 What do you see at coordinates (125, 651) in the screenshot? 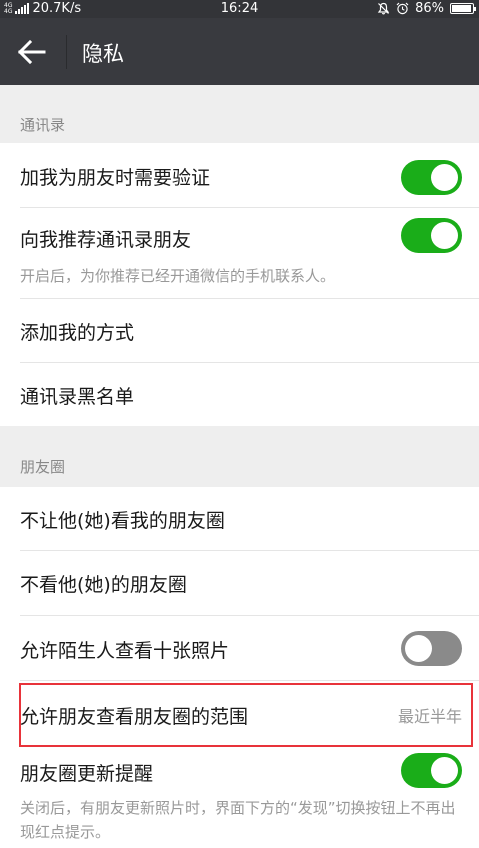
I see `stranger-photos-label: 允许陌生人查看十张照片` at bounding box center [125, 651].